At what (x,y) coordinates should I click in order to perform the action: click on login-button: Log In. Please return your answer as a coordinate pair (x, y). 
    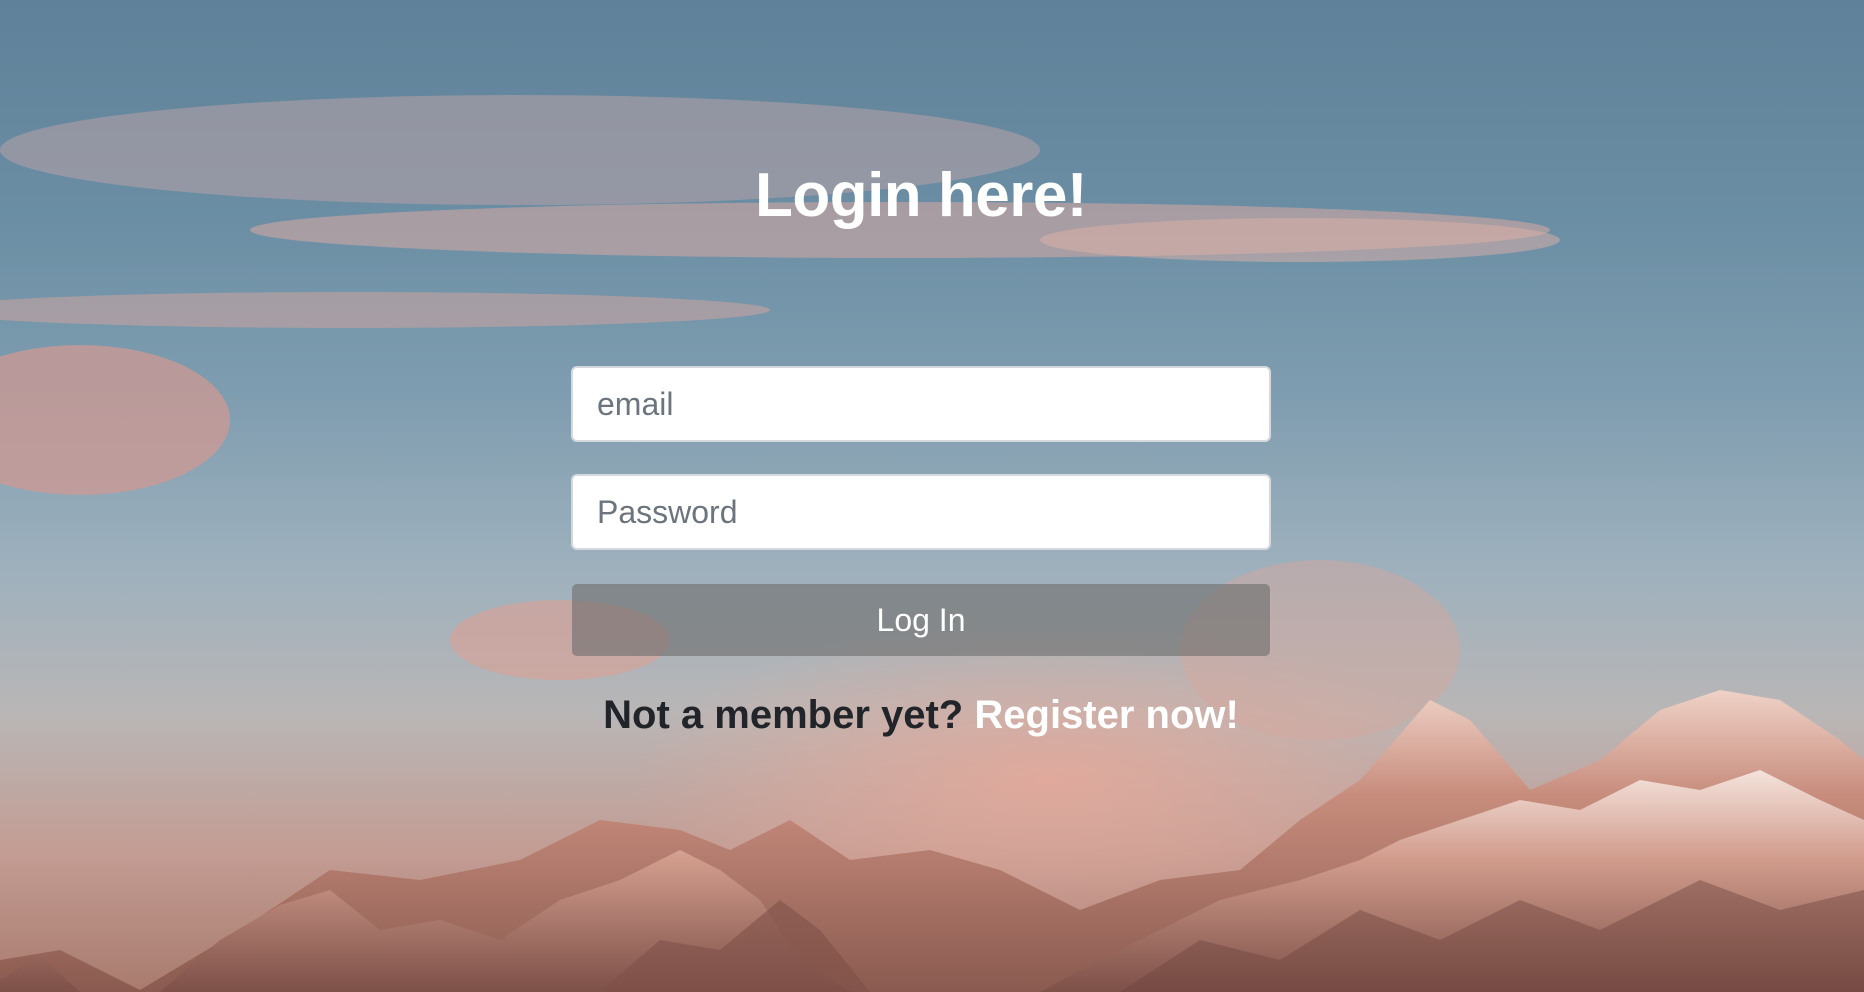
    Looking at the image, I should click on (921, 620).